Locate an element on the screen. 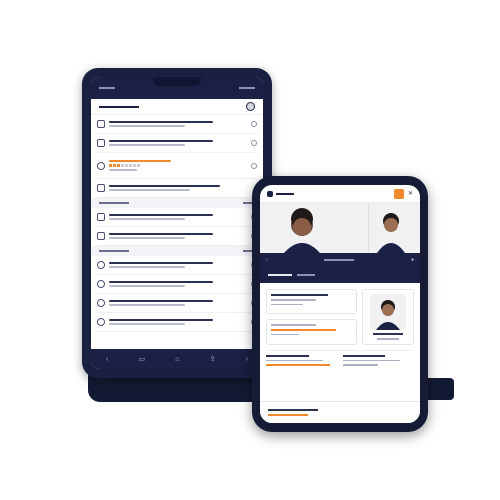 The image size is (500, 500). action-button is located at coordinates (398, 193).